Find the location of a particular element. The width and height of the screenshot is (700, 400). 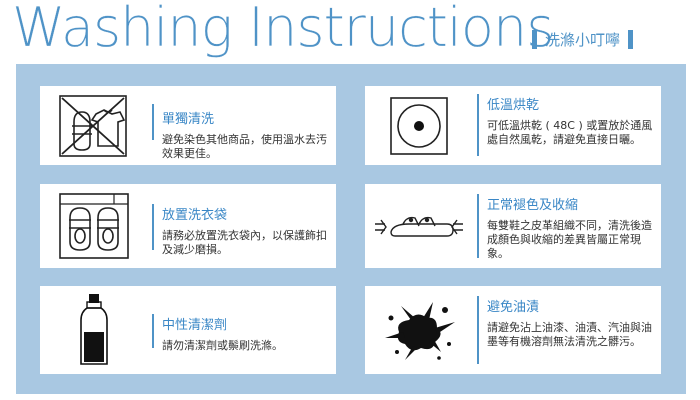

detergent-bottle-icon is located at coordinates (94, 330).